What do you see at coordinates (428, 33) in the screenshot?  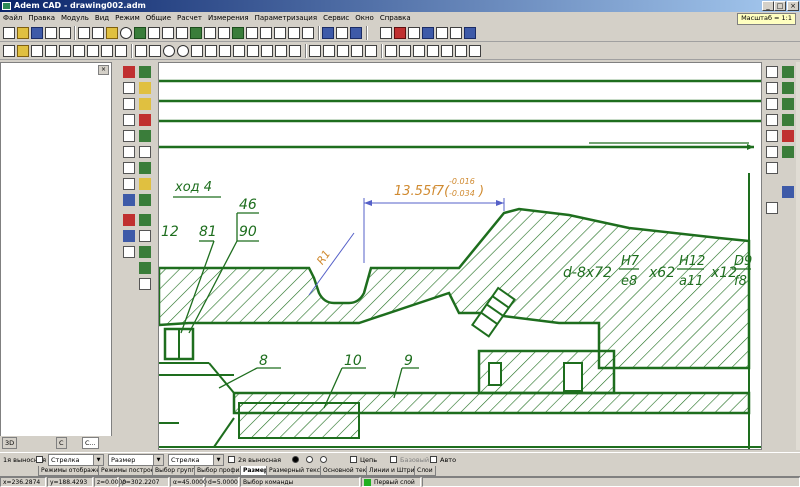 I see `snap-icon` at bounding box center [428, 33].